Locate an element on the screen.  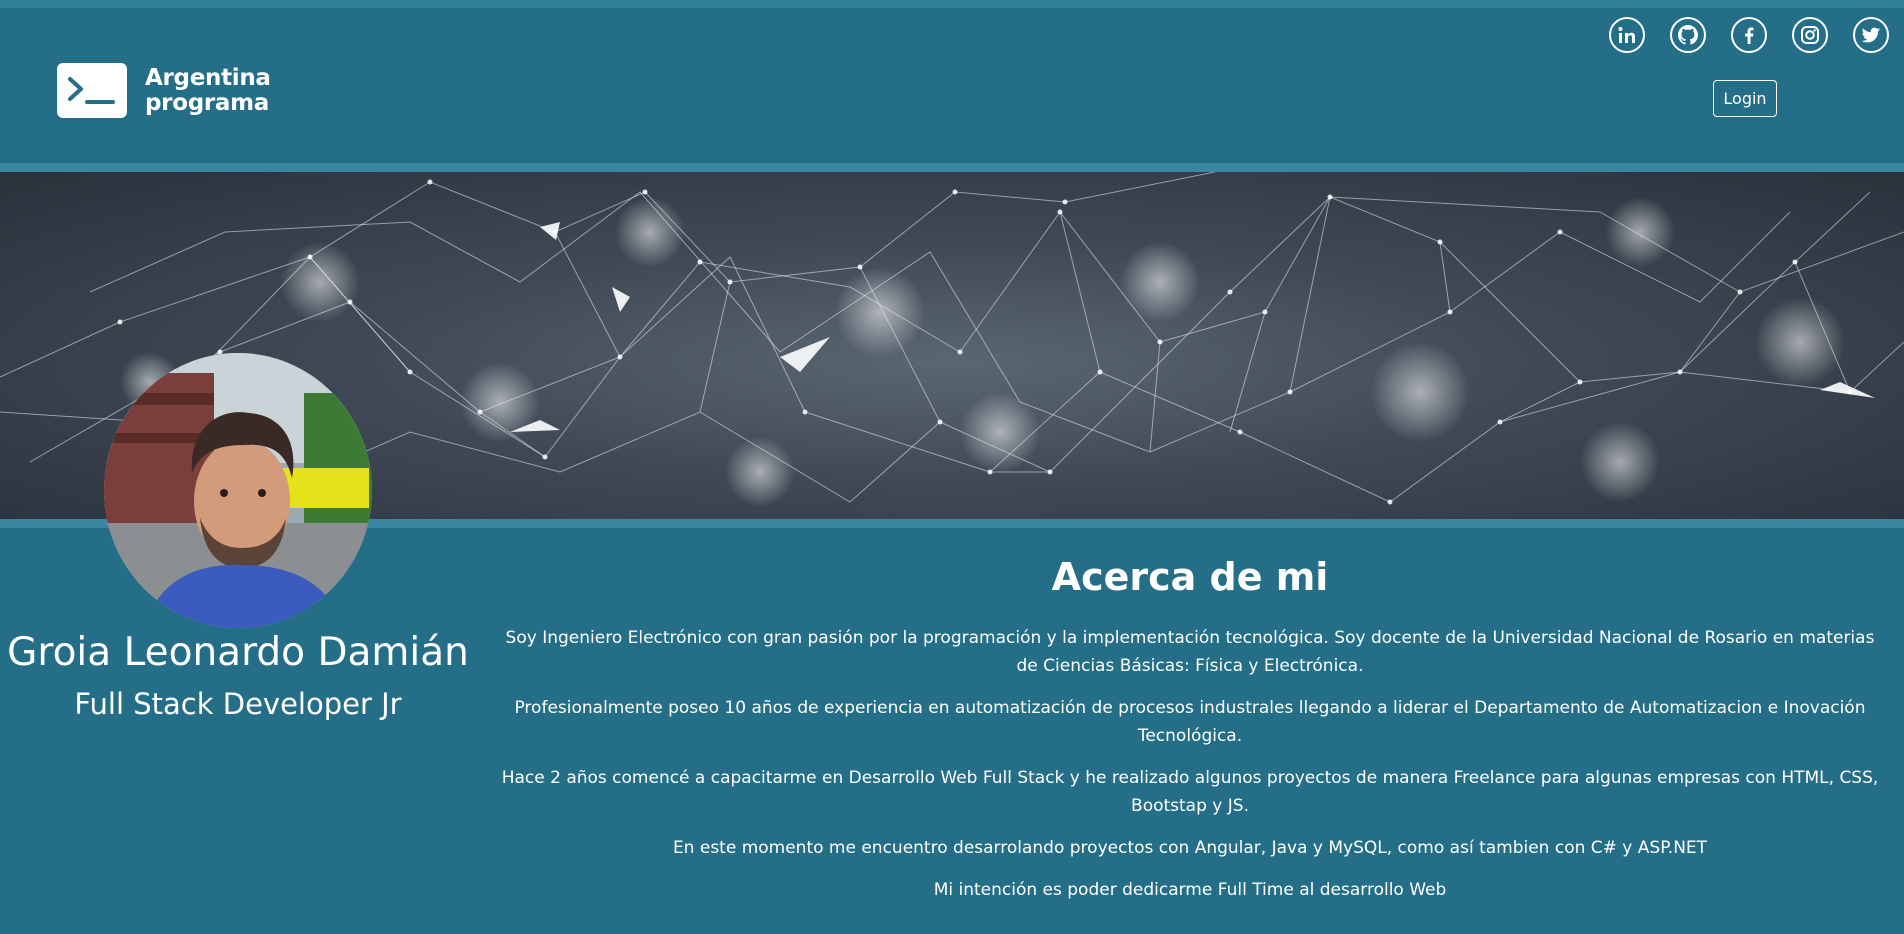
argentina-programa-logo: Argentina programa is located at coordinates (164, 90).